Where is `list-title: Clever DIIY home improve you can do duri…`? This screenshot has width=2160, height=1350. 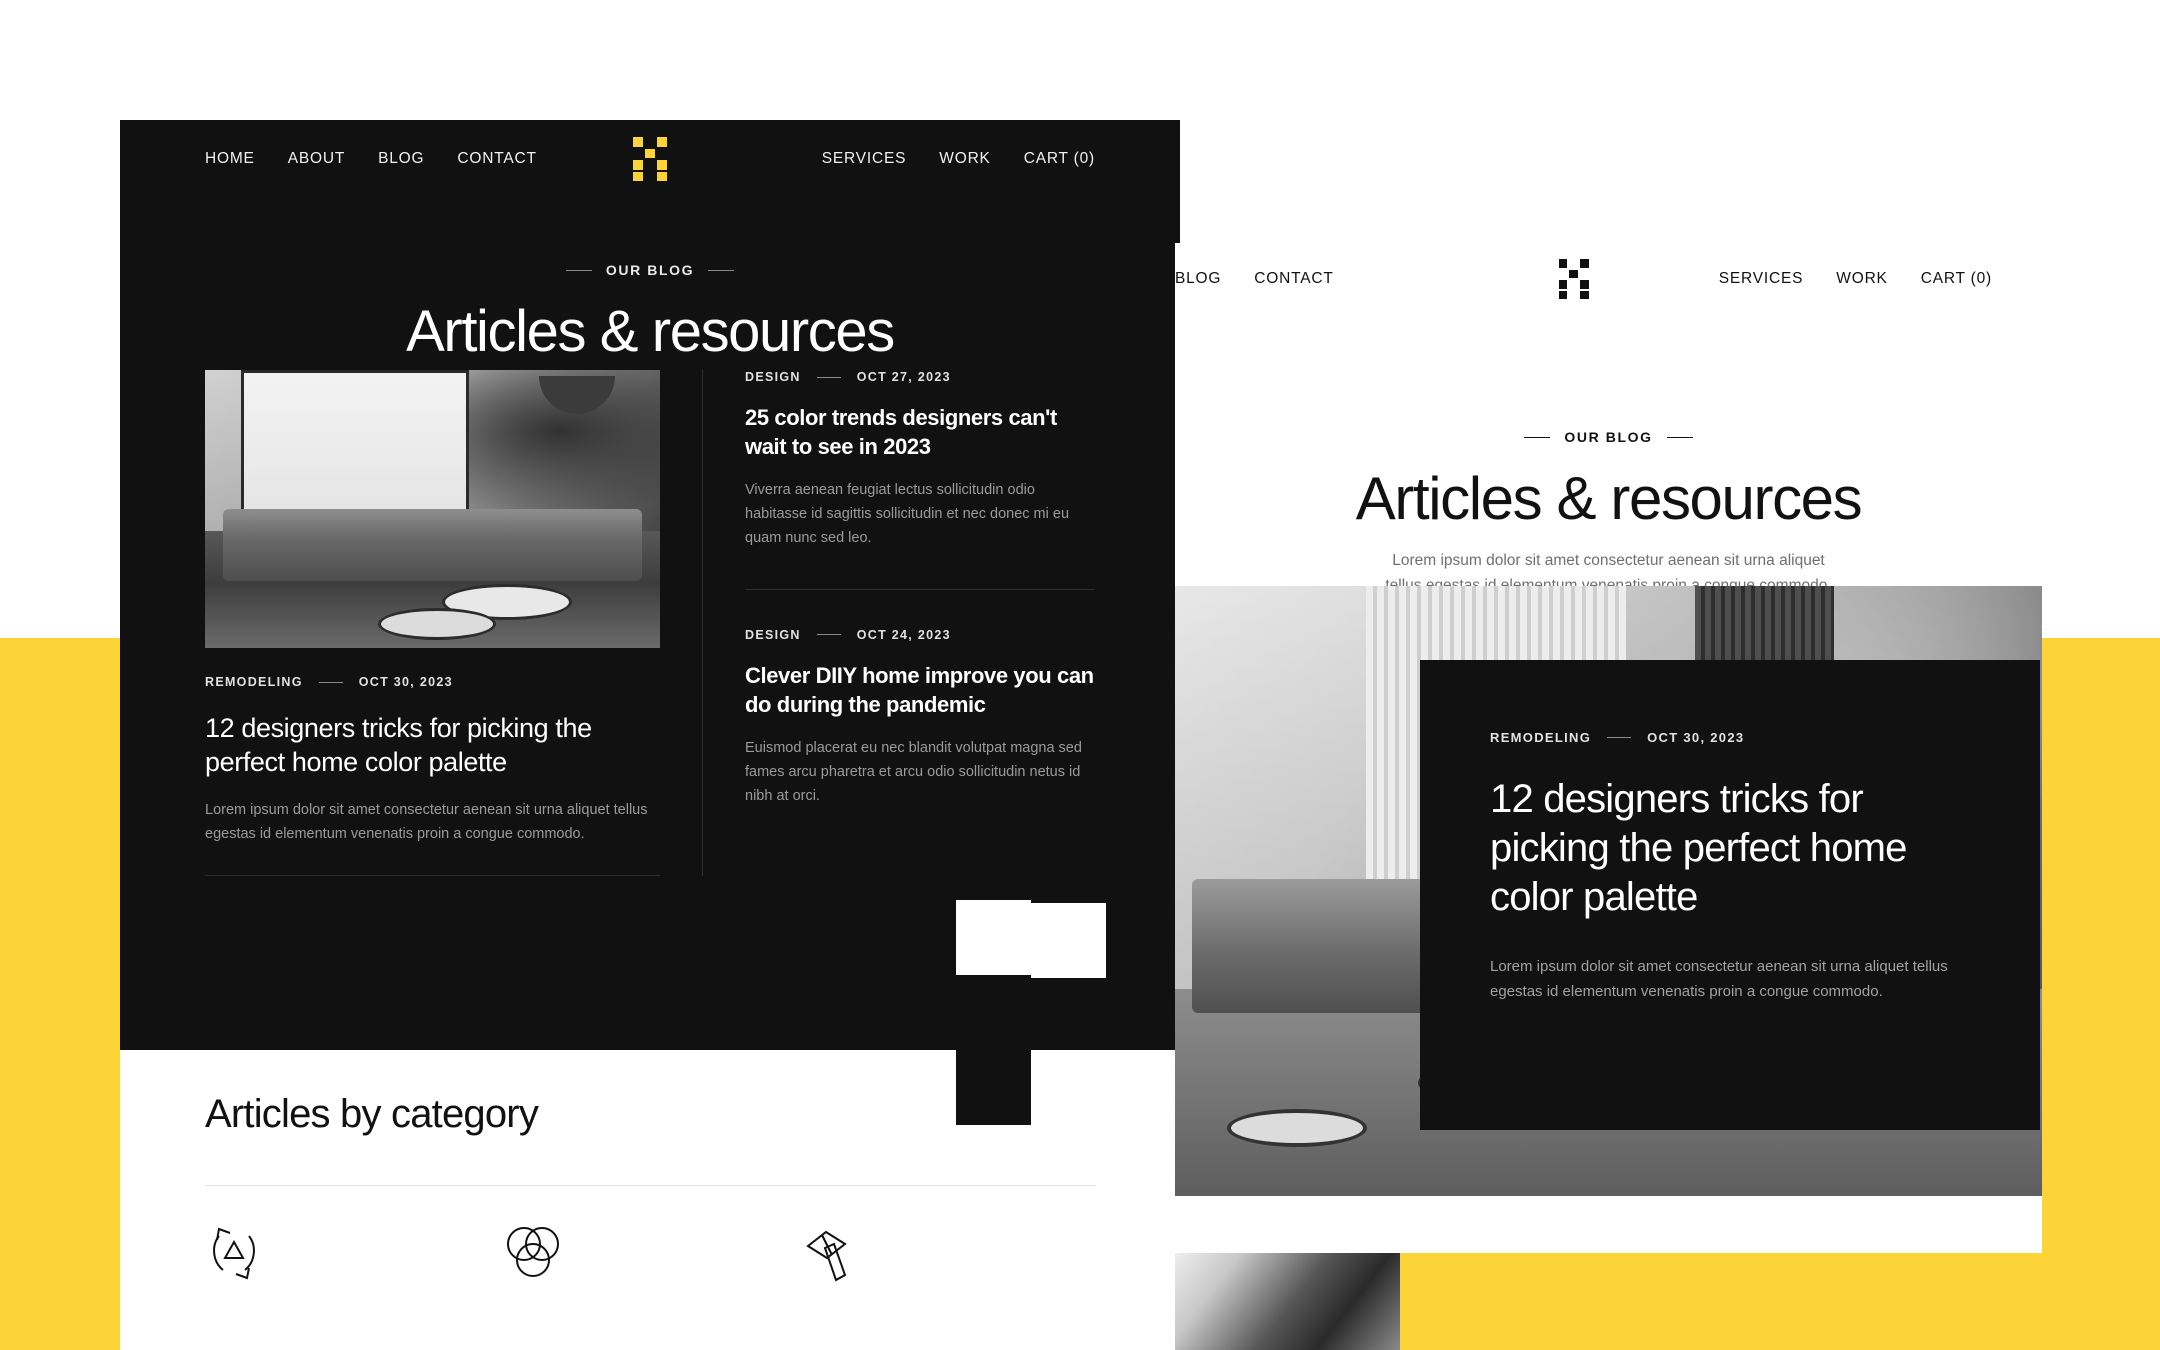
list-title: Clever DIIY home improve you can do duri… is located at coordinates (920, 690).